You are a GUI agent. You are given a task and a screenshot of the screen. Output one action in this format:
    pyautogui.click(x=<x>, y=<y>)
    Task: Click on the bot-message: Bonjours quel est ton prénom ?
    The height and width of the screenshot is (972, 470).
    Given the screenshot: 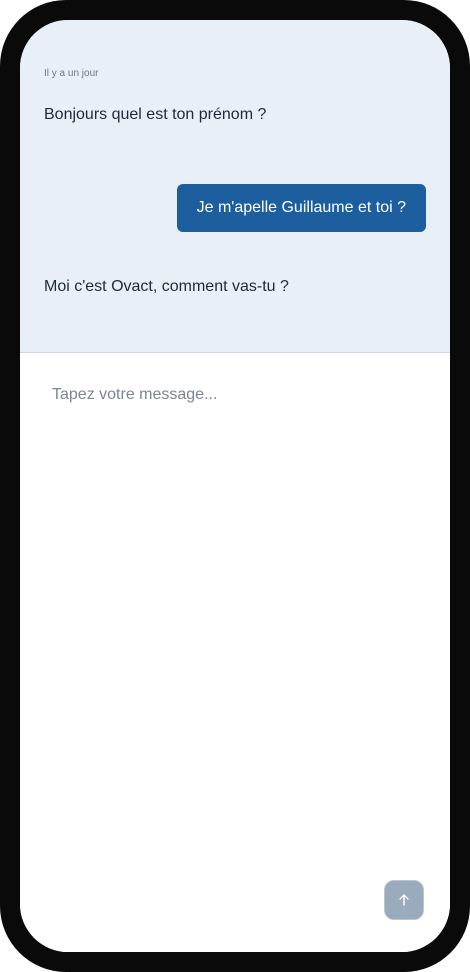 What is the action you would take?
    pyautogui.click(x=155, y=114)
    